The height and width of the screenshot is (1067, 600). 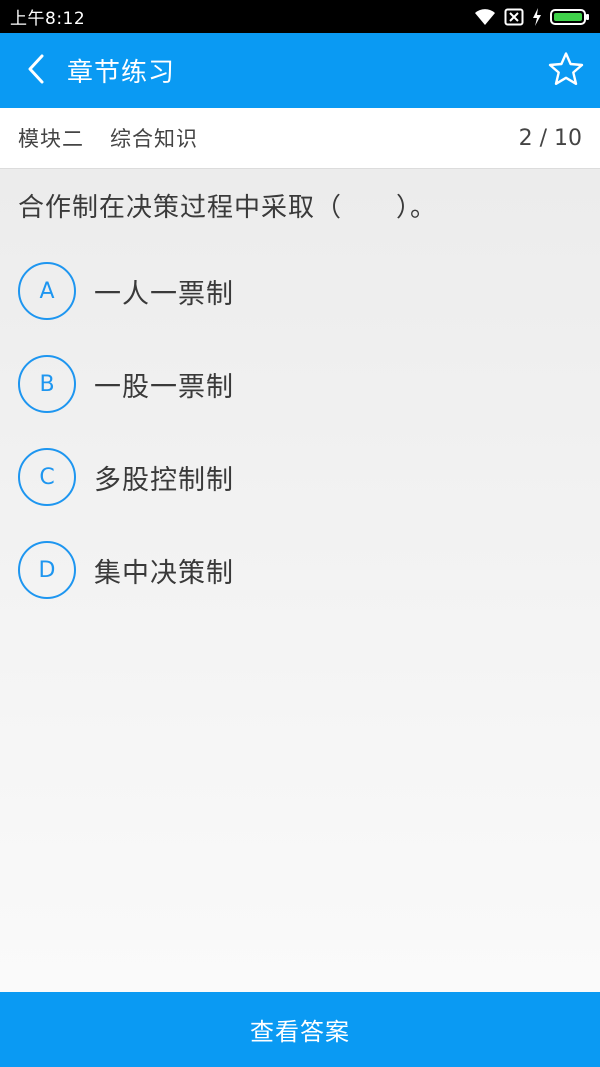 I want to click on wifi-icon, so click(x=485, y=17).